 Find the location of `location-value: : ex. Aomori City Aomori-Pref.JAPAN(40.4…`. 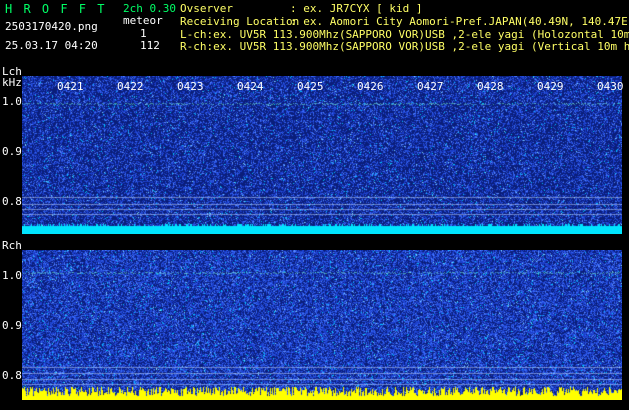

location-value: : ex. Aomori City Aomori-Pref.JAPAN(40.4… is located at coordinates (459, 21).